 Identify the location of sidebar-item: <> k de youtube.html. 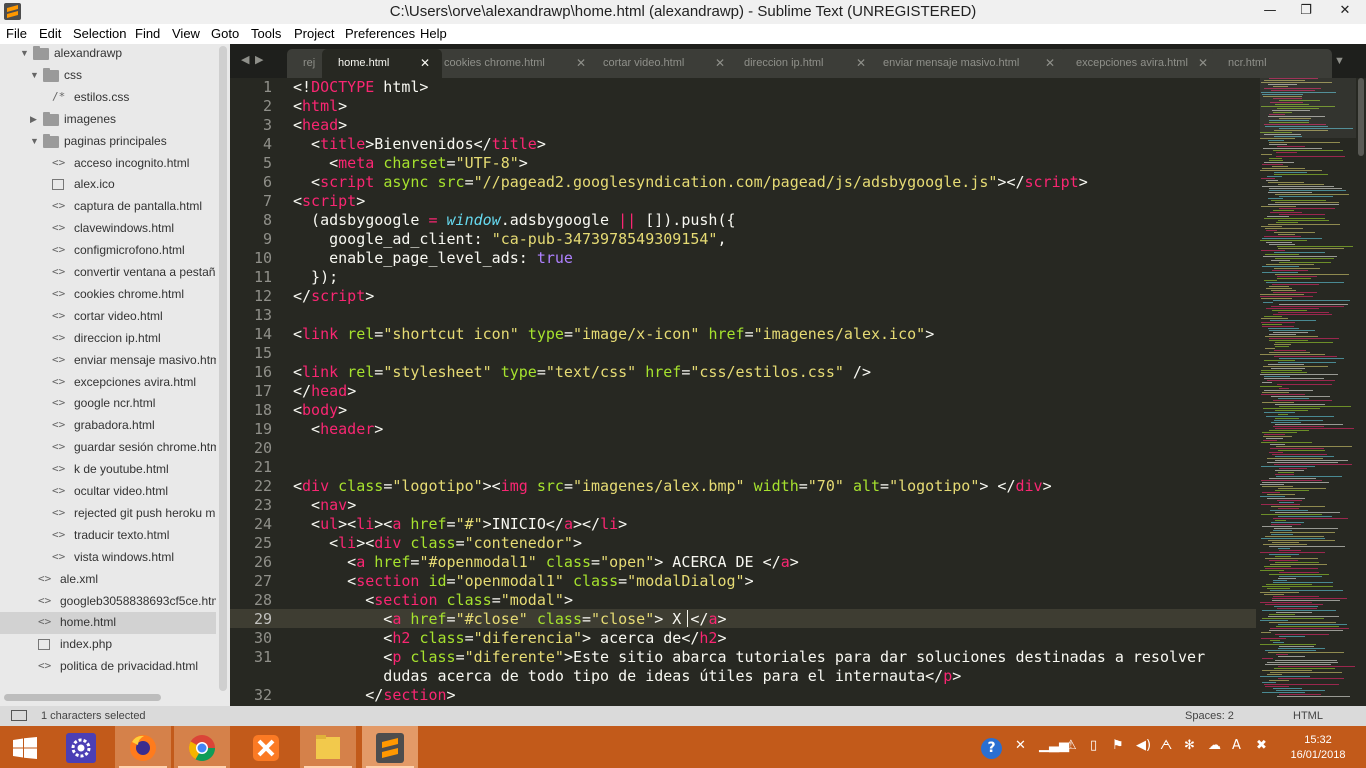
(108, 470).